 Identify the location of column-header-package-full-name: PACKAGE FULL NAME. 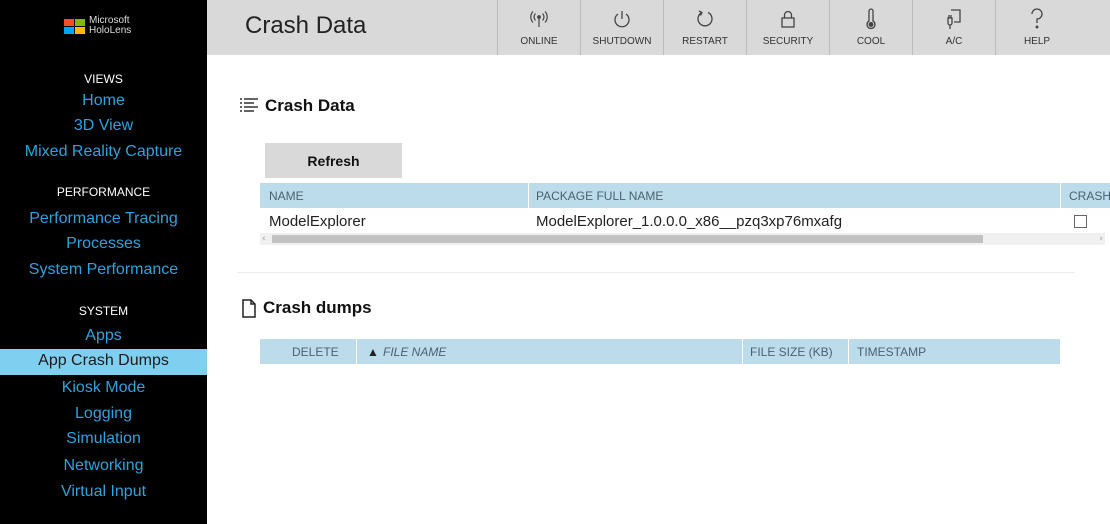
(599, 196).